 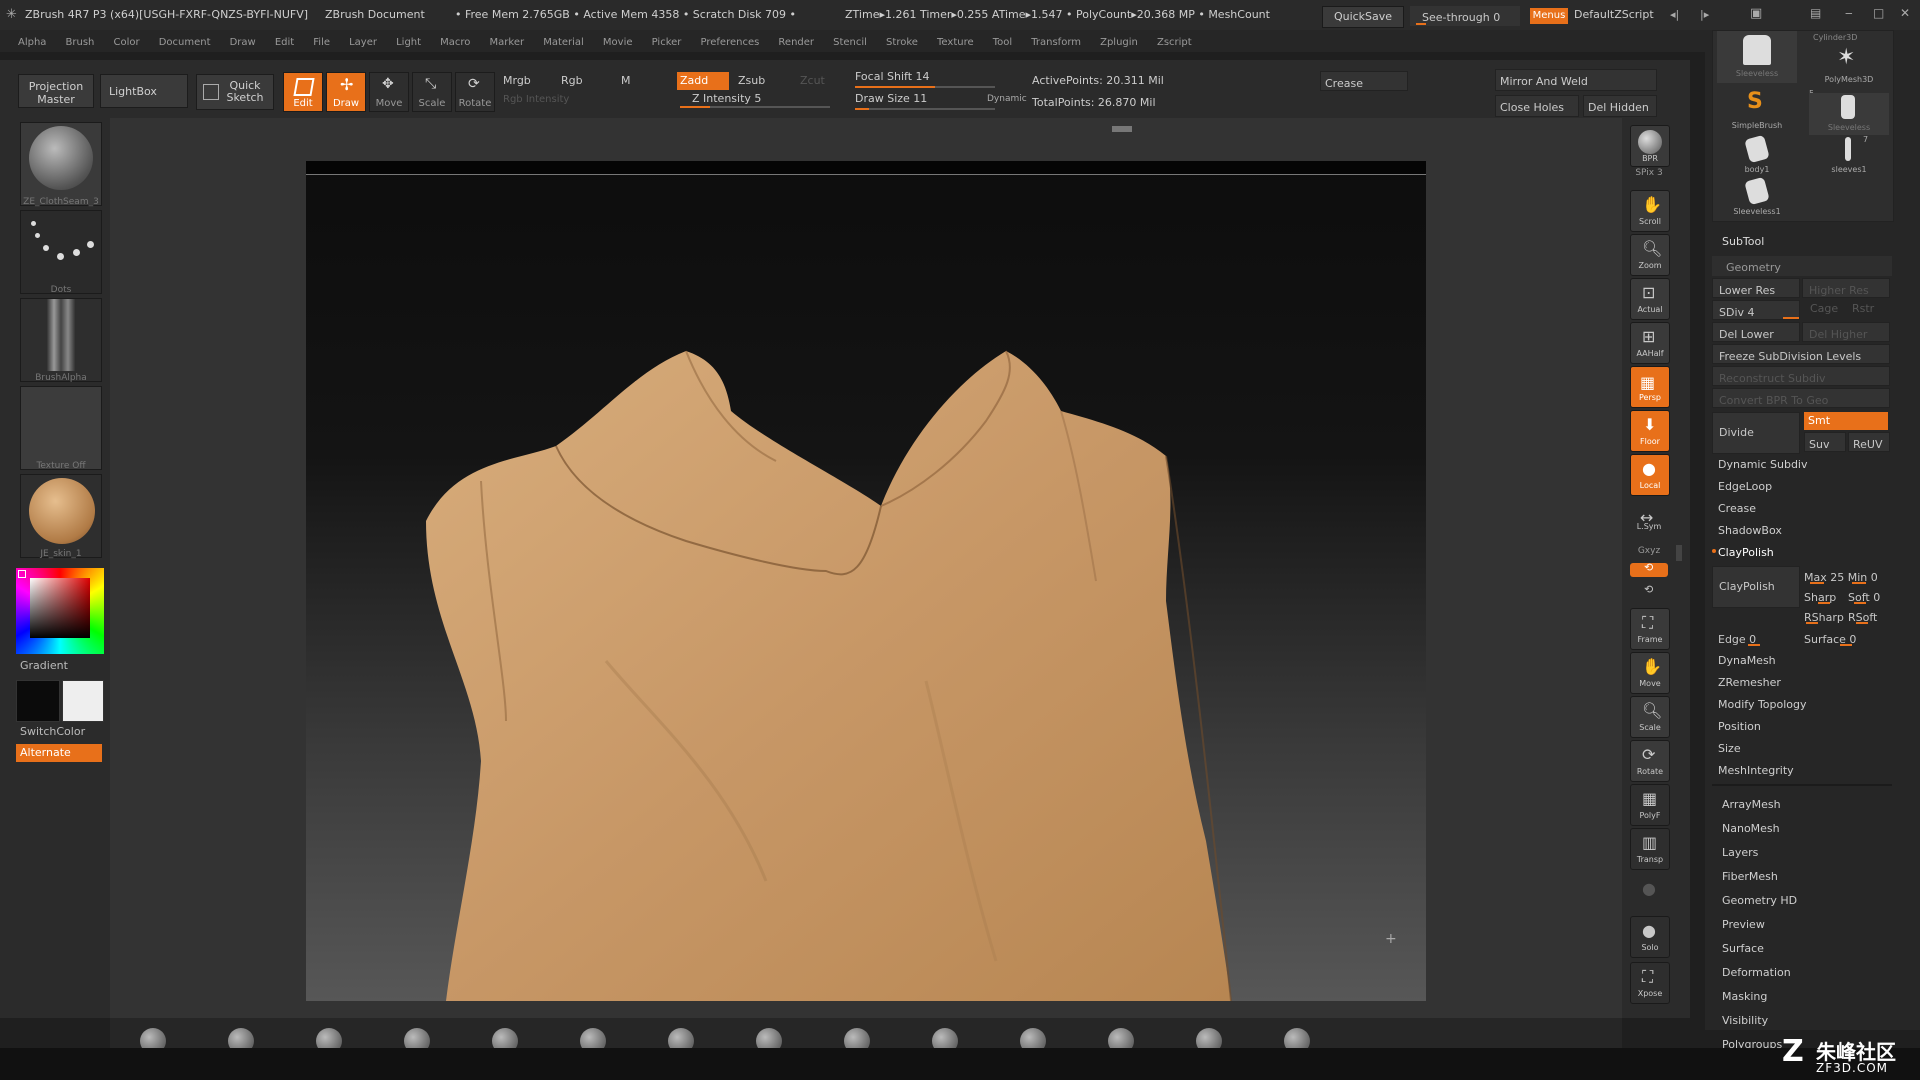 I want to click on persp-button: ▦ Persp, so click(x=1650, y=387).